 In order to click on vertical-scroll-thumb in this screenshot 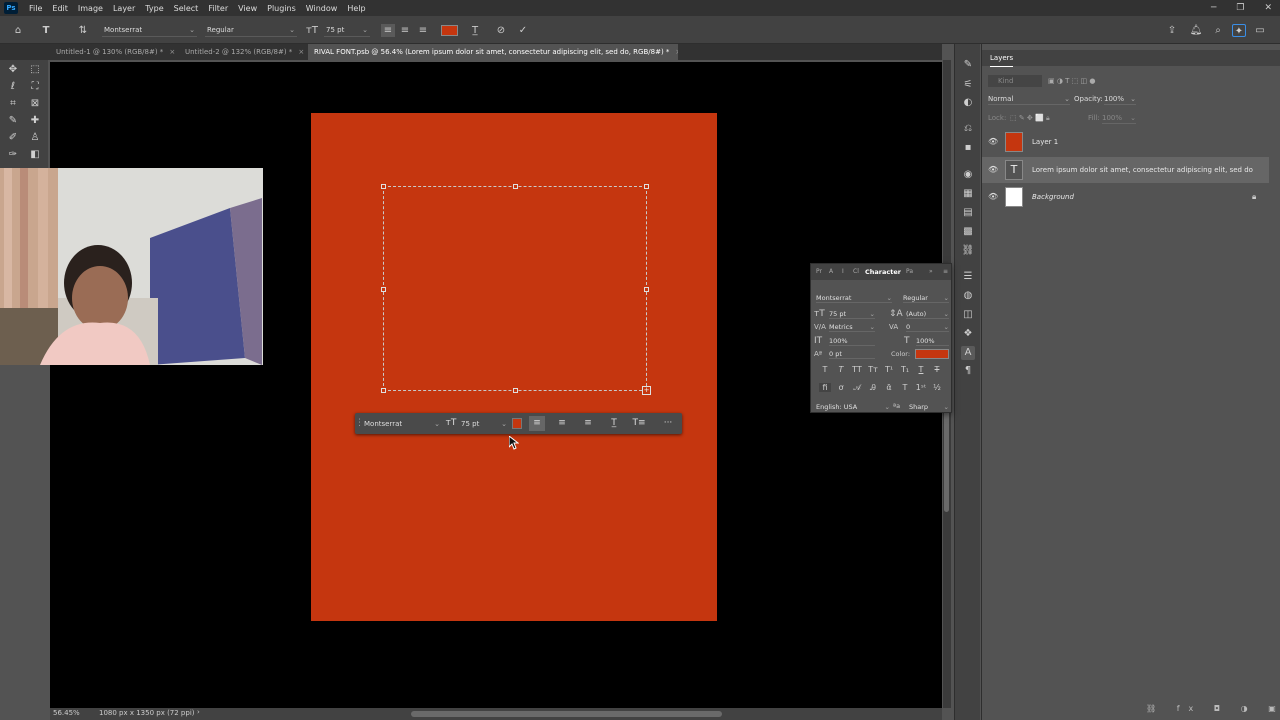, I will do `click(946, 456)`.